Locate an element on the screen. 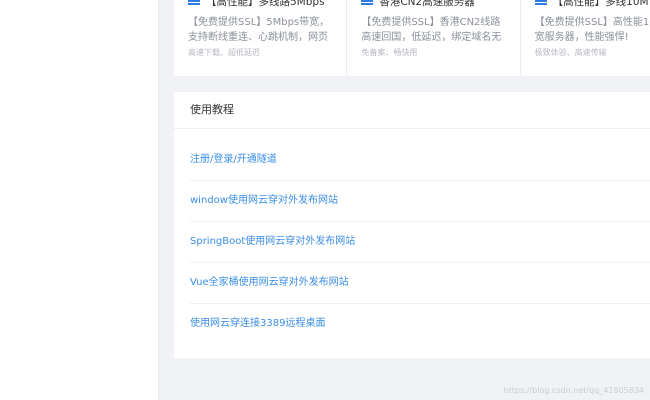  tutorial-link-windows: window使用网云穿对外发布网站 is located at coordinates (264, 200).